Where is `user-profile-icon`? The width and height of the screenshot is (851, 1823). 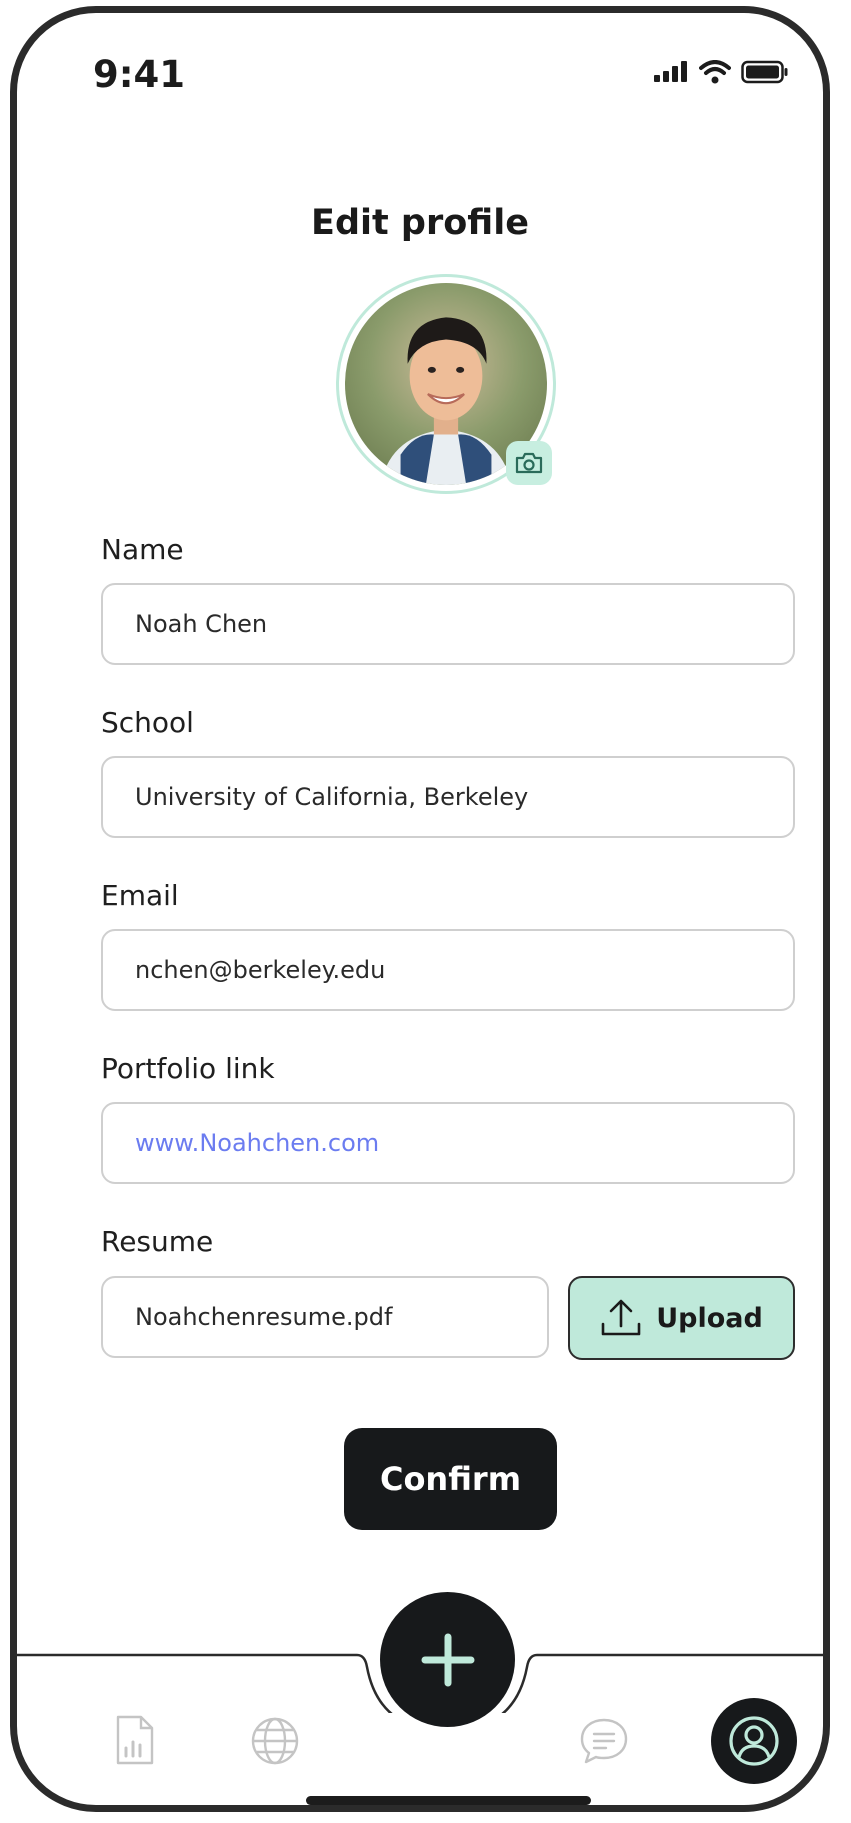
user-profile-icon is located at coordinates (754, 1741).